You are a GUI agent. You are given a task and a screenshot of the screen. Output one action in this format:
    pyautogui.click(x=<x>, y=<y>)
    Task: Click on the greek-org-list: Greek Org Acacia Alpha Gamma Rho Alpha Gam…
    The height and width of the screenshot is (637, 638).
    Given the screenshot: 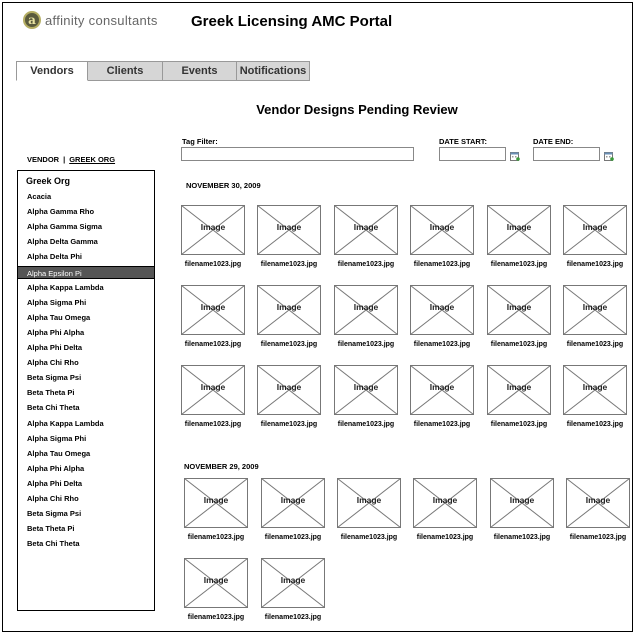 What is the action you would take?
    pyautogui.click(x=86, y=390)
    